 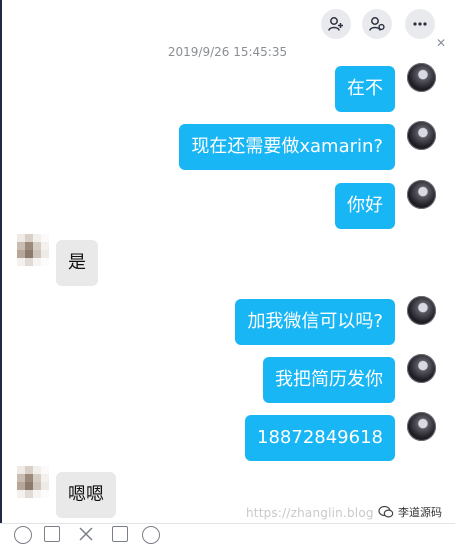 I want to click on message-bubble-sent: 18872849618, so click(x=320, y=438).